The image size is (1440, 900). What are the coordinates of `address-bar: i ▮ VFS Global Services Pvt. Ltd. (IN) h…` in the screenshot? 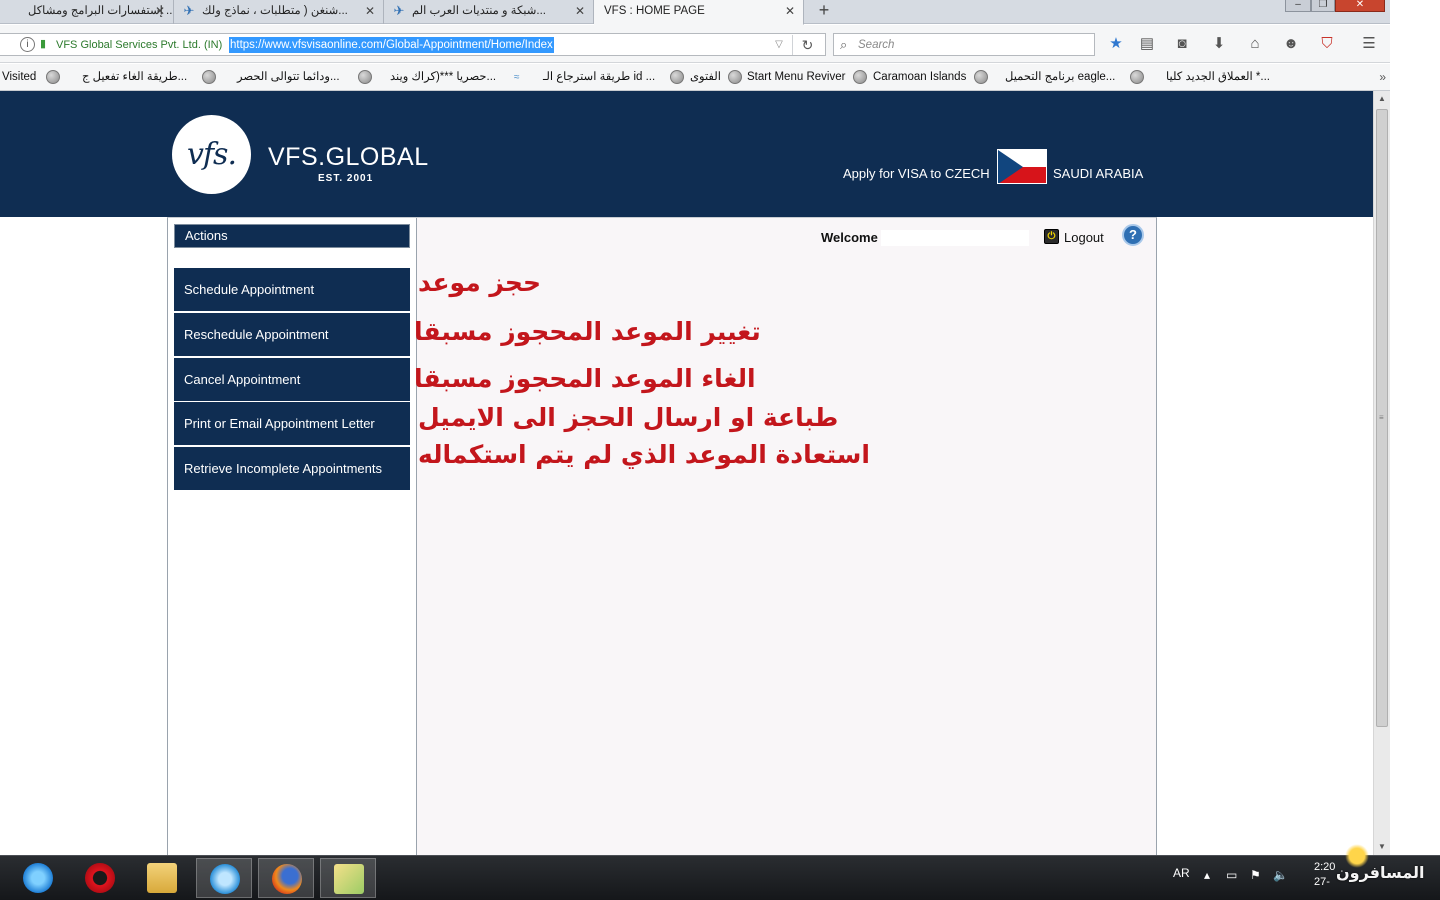 It's located at (413, 44).